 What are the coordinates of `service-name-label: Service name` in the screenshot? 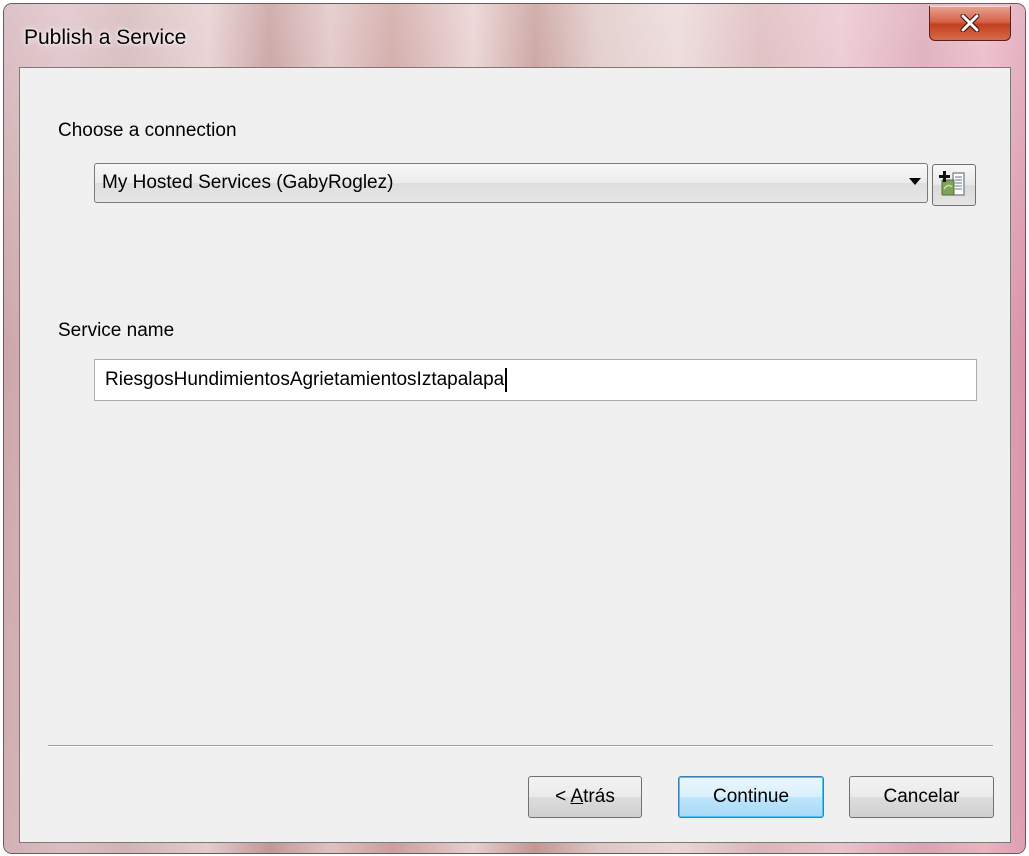 It's located at (116, 330).